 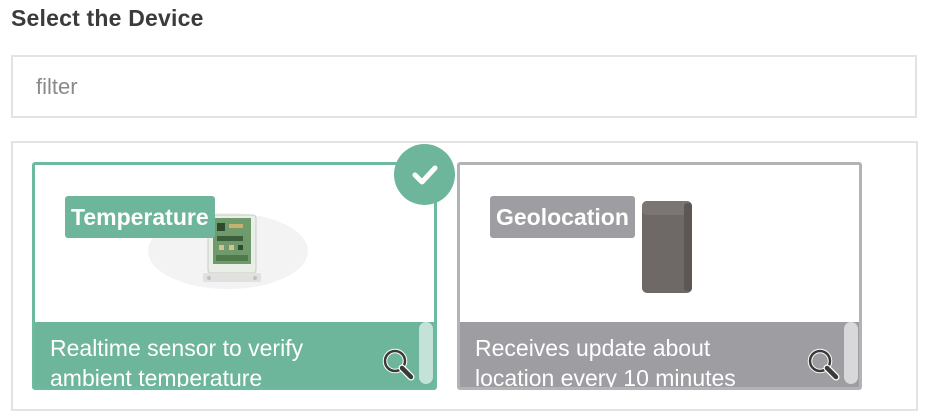 I want to click on selected-badge, so click(x=424, y=174).